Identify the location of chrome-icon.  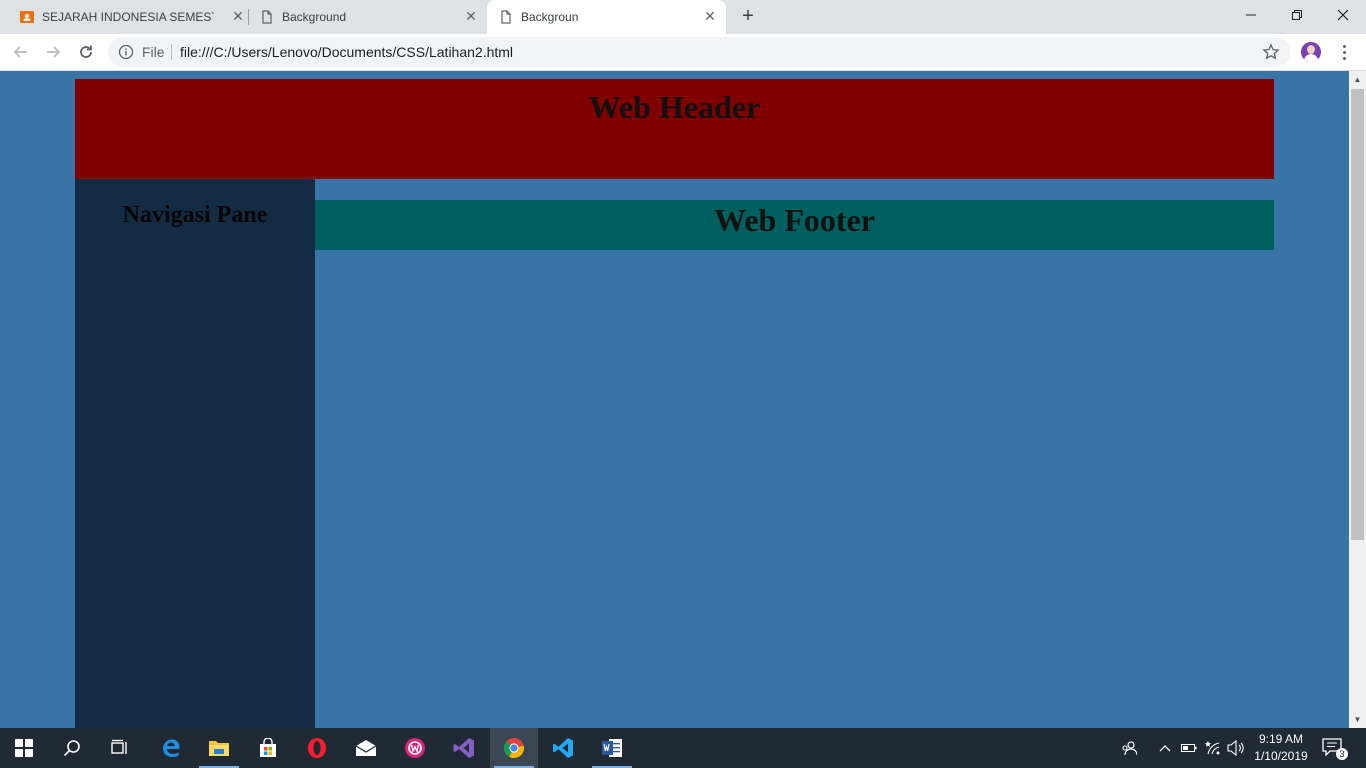
(514, 748).